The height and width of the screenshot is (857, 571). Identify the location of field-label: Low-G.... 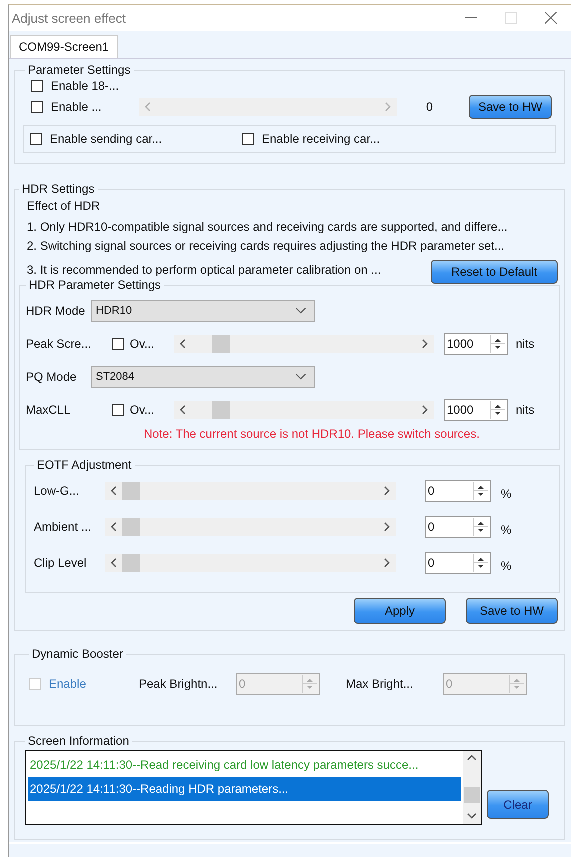
(57, 491).